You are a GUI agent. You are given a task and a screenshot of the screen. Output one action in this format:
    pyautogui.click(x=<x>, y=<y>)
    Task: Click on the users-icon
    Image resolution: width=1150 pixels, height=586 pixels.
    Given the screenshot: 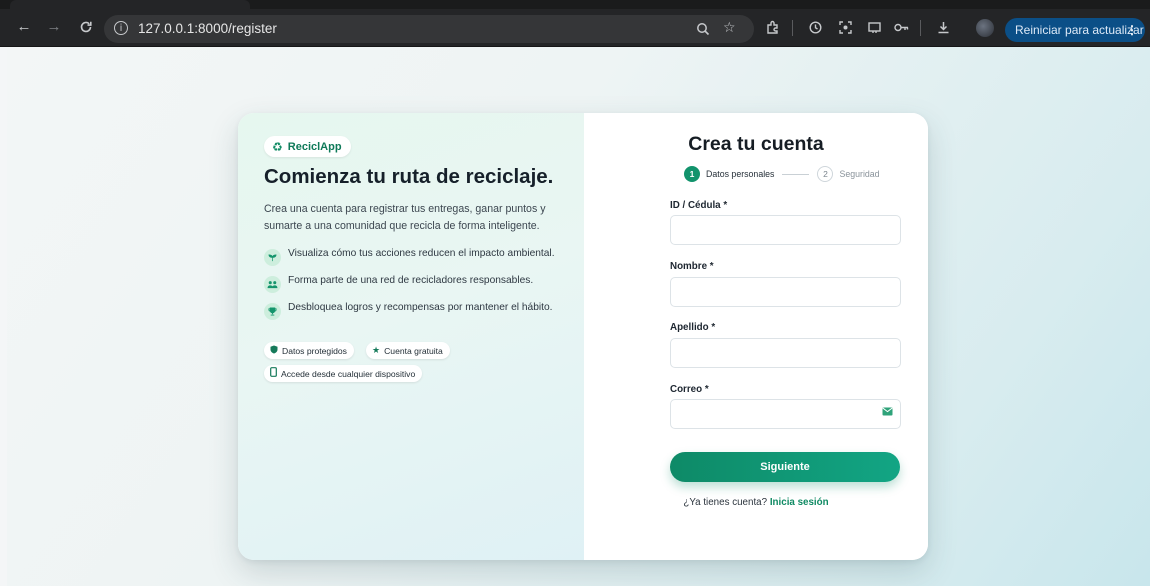 What is the action you would take?
    pyautogui.click(x=272, y=284)
    